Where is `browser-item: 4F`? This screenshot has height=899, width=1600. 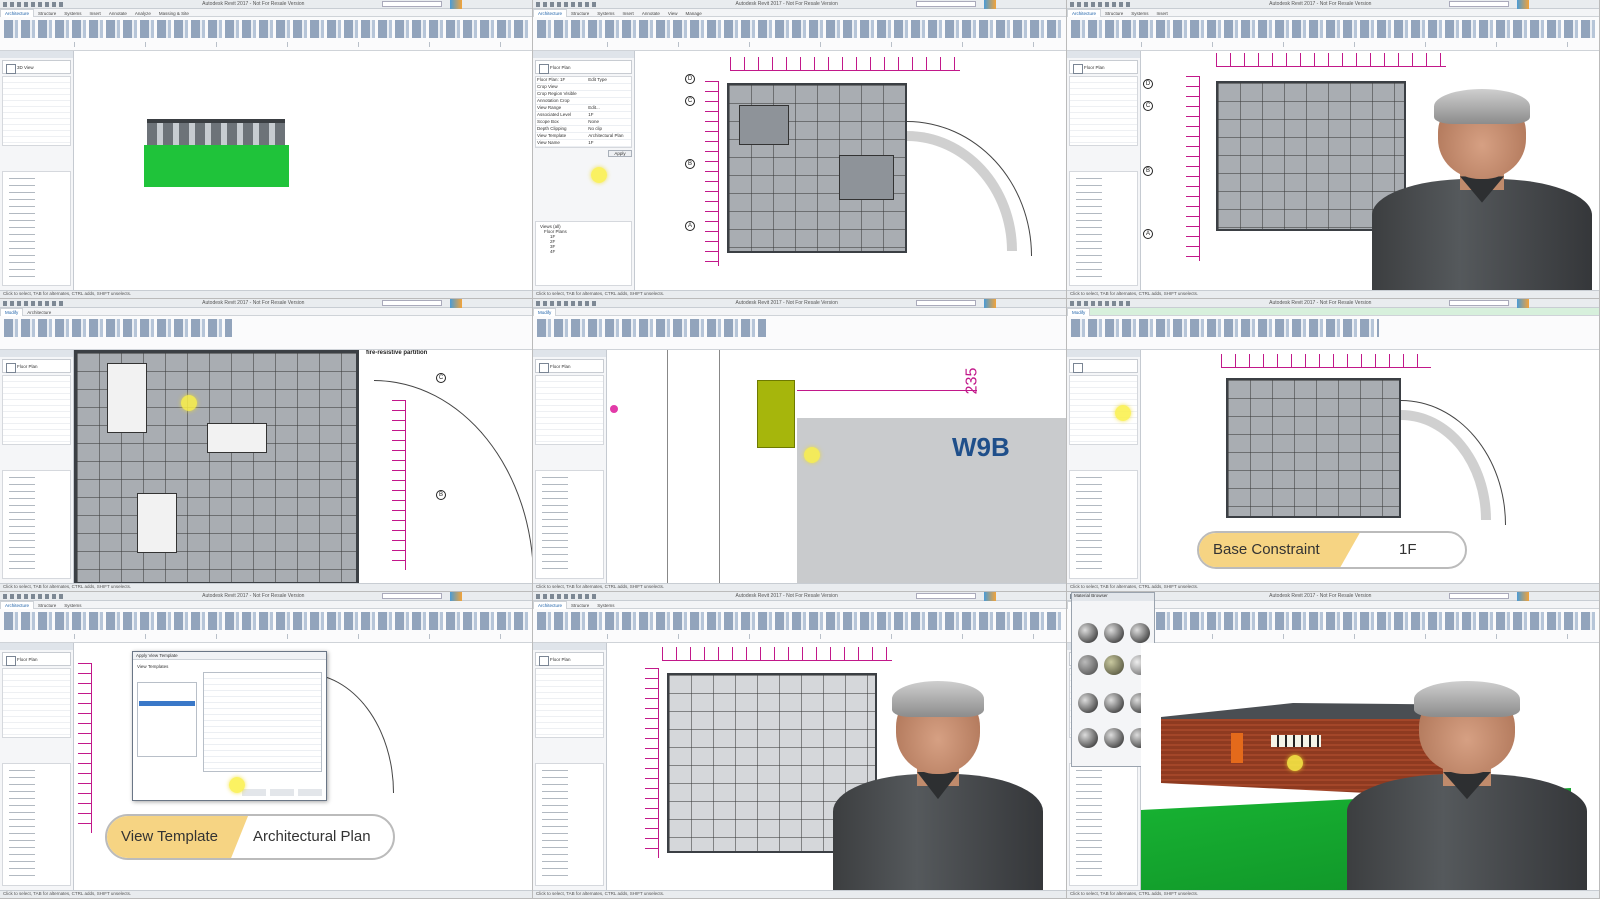
browser-item: 4F is located at coordinates (583, 251).